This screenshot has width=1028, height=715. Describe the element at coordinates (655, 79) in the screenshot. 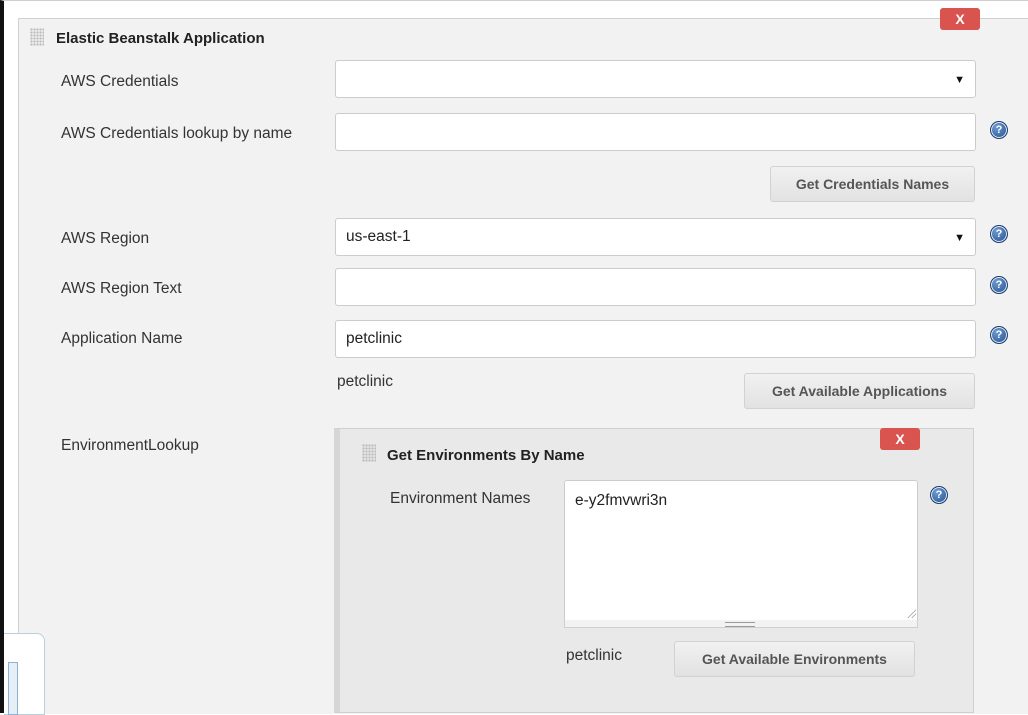

I see `aws-credentials-select: ▼` at that location.